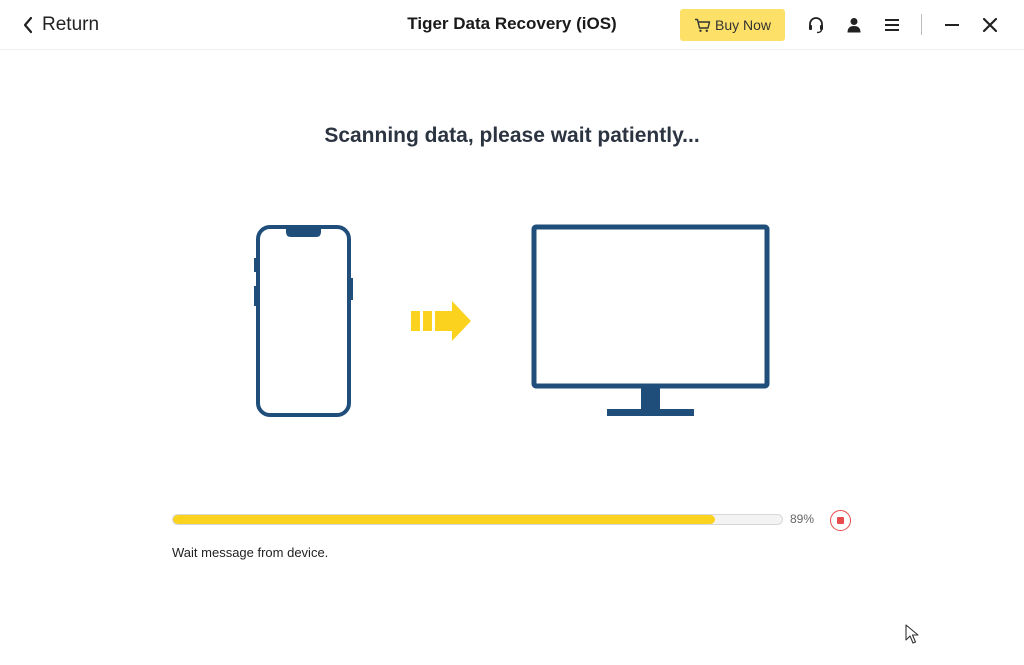 This screenshot has width=1024, height=665. Describe the element at coordinates (444, 519) in the screenshot. I see `scan-progress-fill` at that location.